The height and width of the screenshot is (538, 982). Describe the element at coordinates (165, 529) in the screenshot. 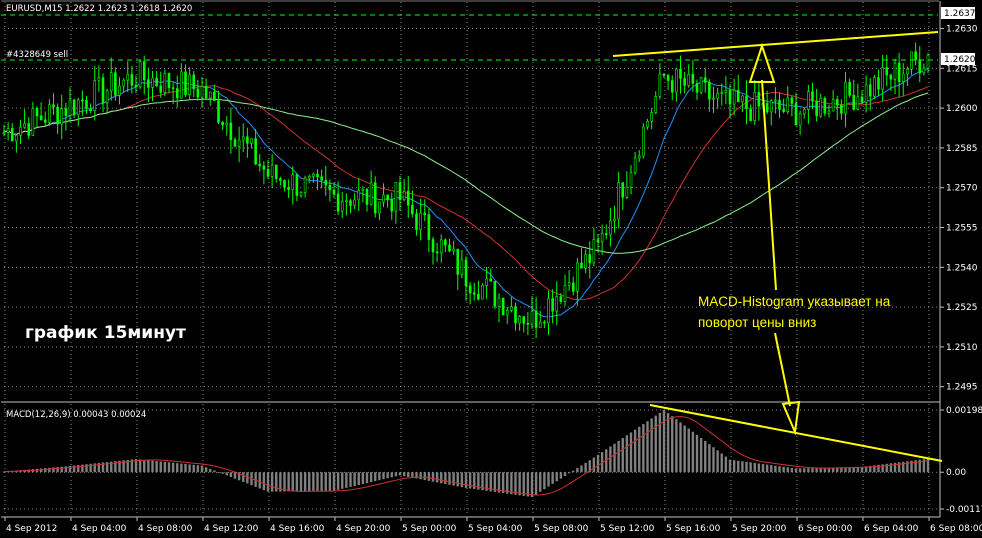

I see `time-tick-label: 4 Sep 08:00` at that location.